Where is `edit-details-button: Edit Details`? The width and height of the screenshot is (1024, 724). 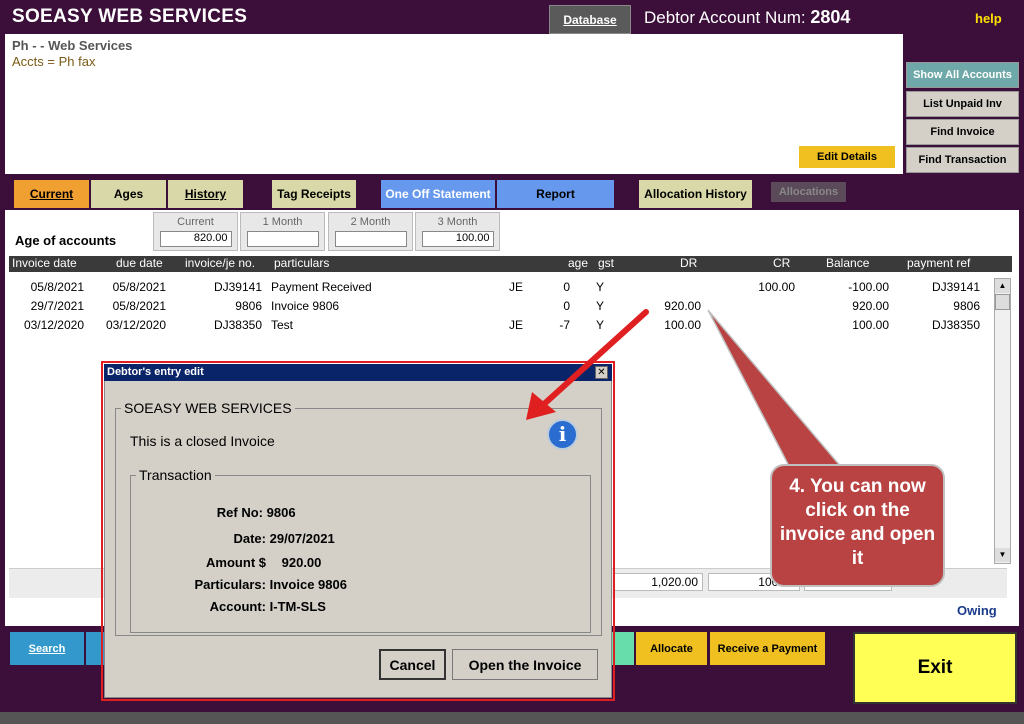
edit-details-button: Edit Details is located at coordinates (847, 157).